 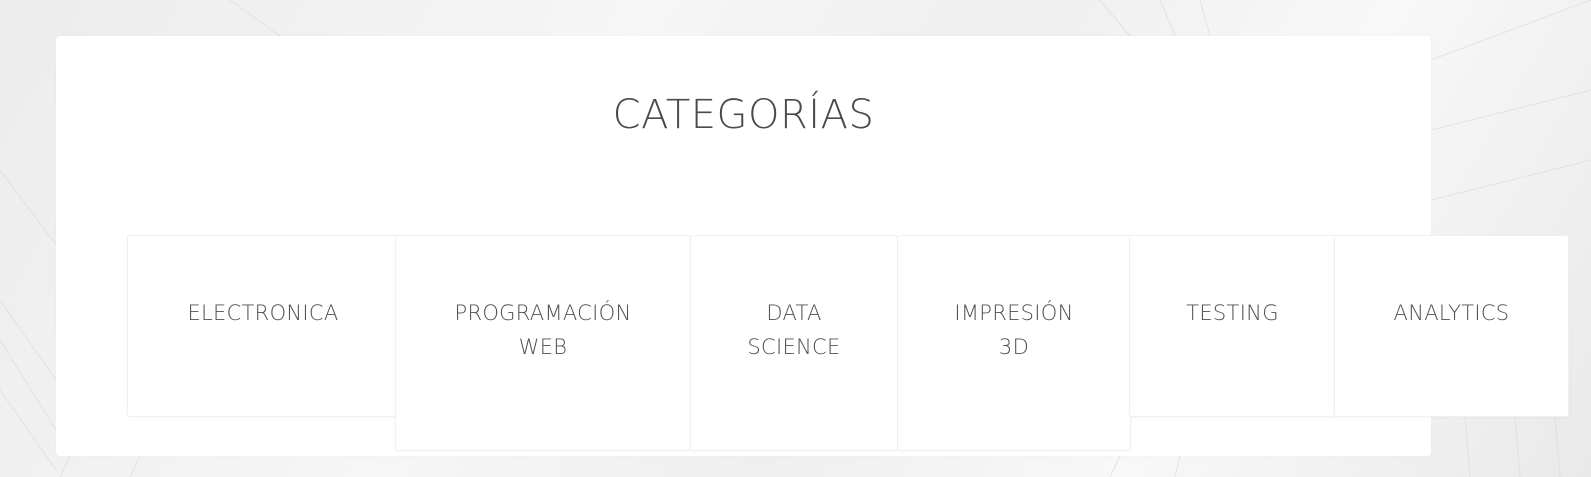 What do you see at coordinates (1232, 313) in the screenshot?
I see `category-label: TESTING` at bounding box center [1232, 313].